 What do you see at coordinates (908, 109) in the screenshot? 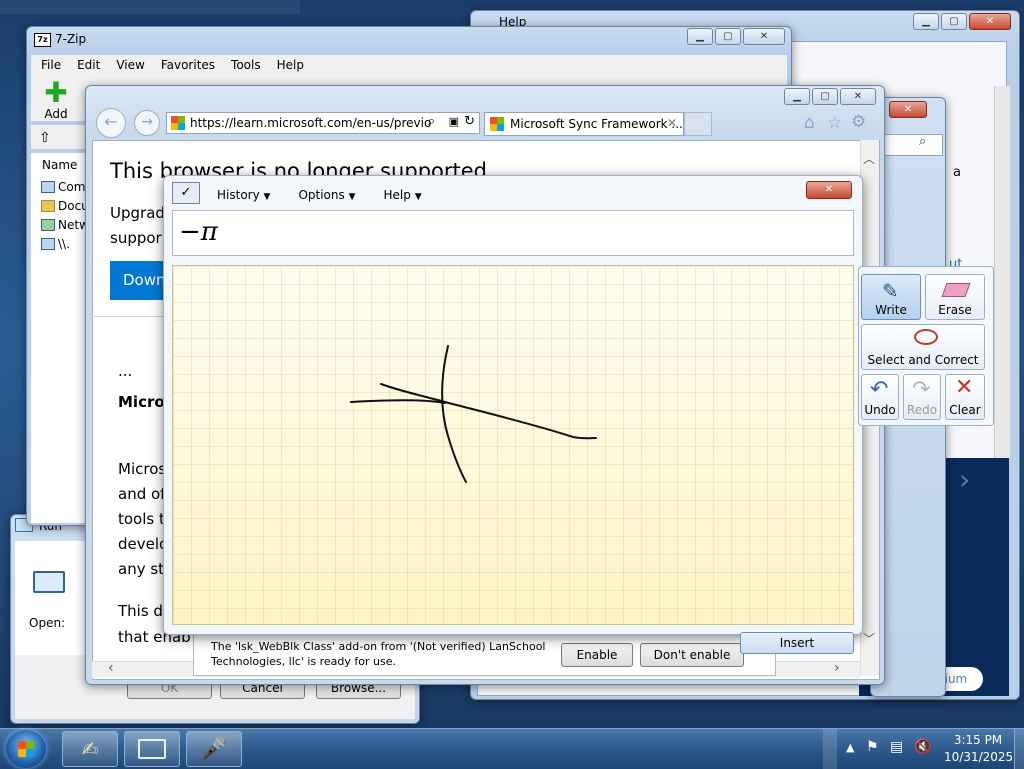
I see `search-close-button: ✕` at bounding box center [908, 109].